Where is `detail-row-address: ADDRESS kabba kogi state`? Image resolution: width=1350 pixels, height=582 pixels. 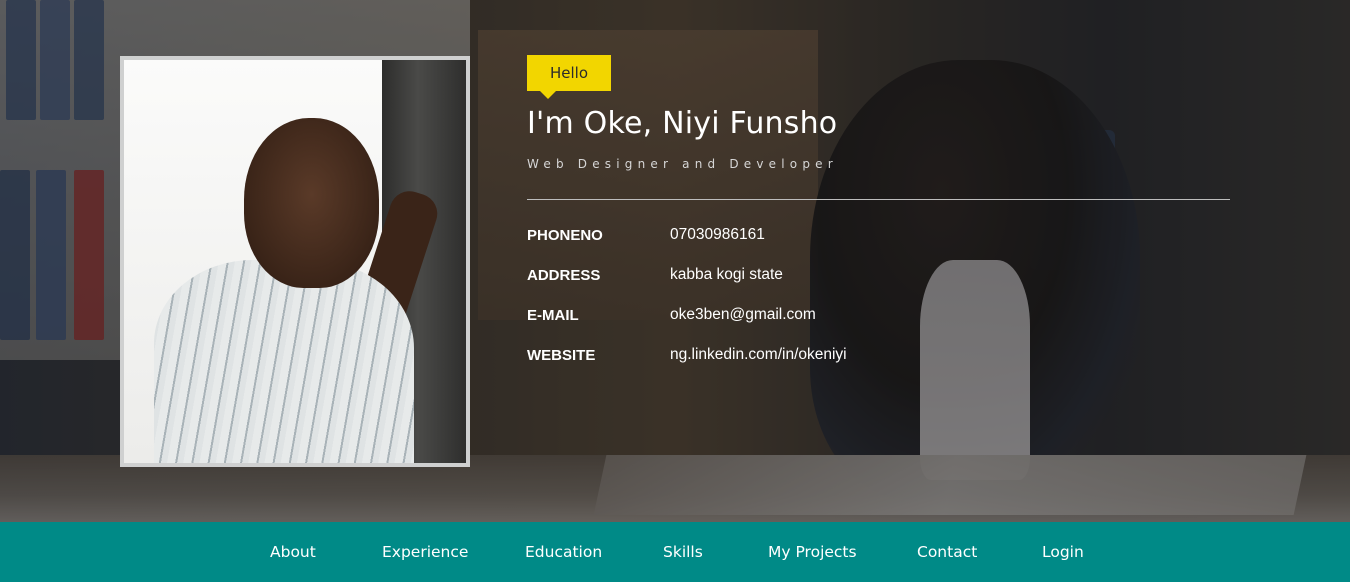
detail-row-address: ADDRESS kabba kogi state is located at coordinates (827, 275).